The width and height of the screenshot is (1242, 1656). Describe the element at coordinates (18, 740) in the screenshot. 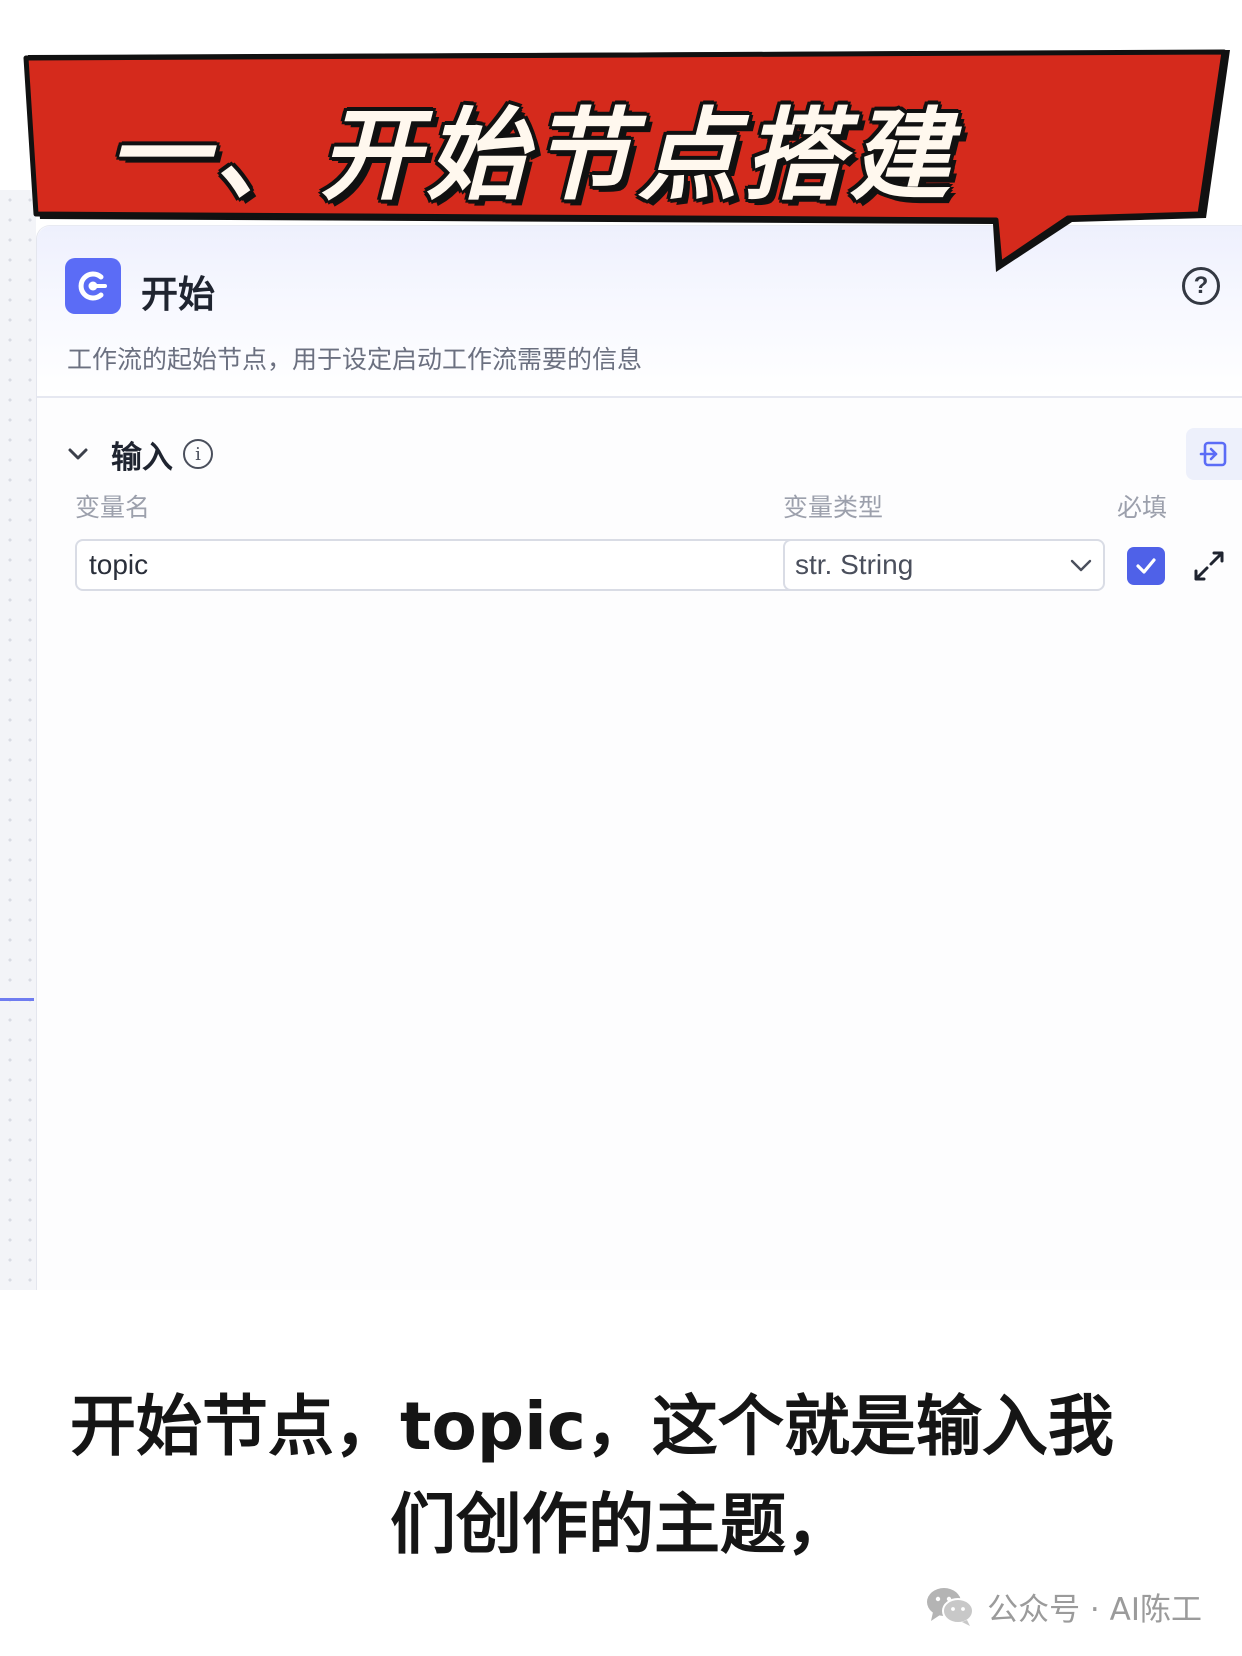

I see `workflow-canvas-edge` at that location.